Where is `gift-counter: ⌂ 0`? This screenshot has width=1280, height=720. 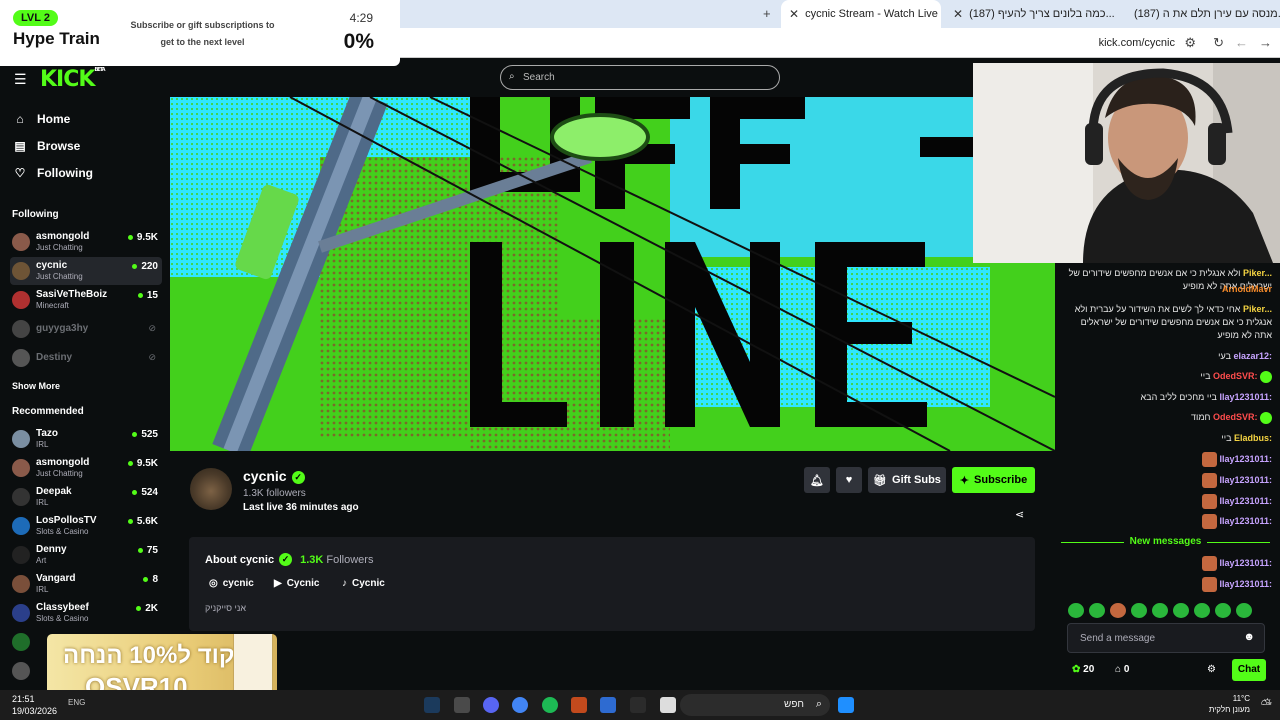
gift-counter: ⌂ 0 is located at coordinates (1122, 669).